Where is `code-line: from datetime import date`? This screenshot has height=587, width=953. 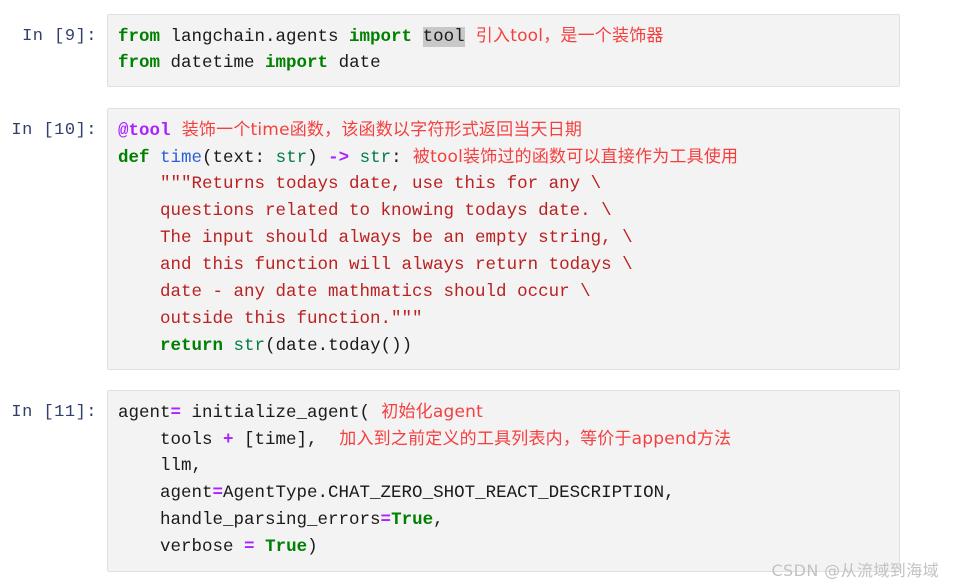 code-line: from datetime import date is located at coordinates (503, 63).